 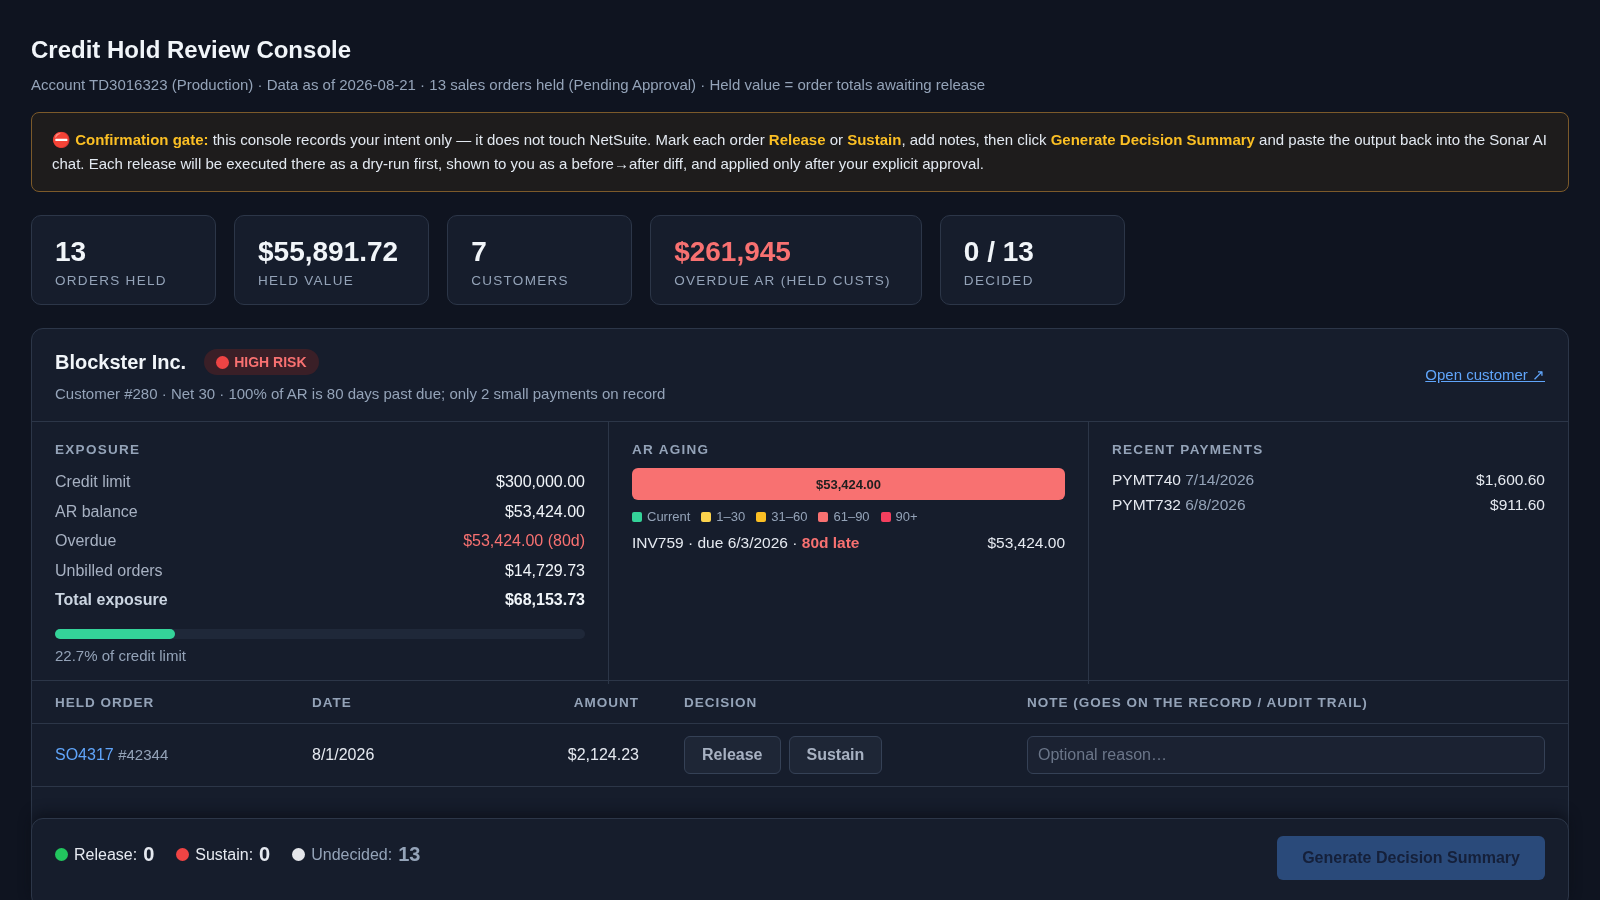 I want to click on stat-value: 7, so click(x=479, y=252).